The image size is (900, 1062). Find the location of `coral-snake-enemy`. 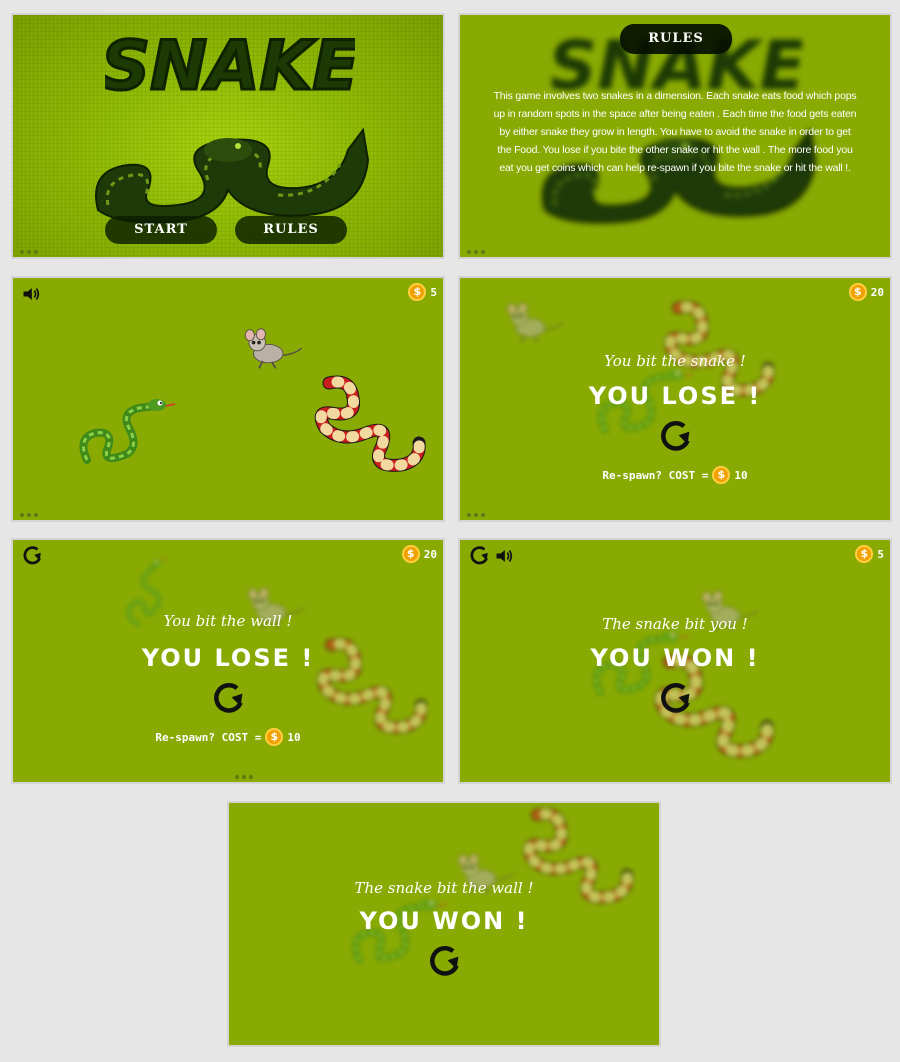

coral-snake-enemy is located at coordinates (371, 423).